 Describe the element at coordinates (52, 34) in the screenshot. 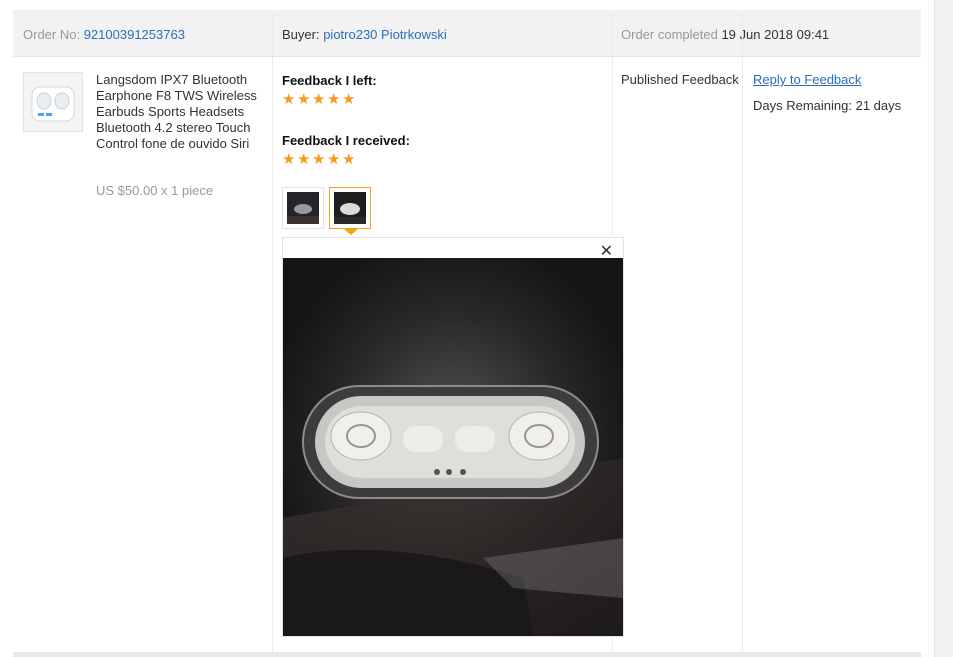

I see `order-number-label: Order No:` at that location.